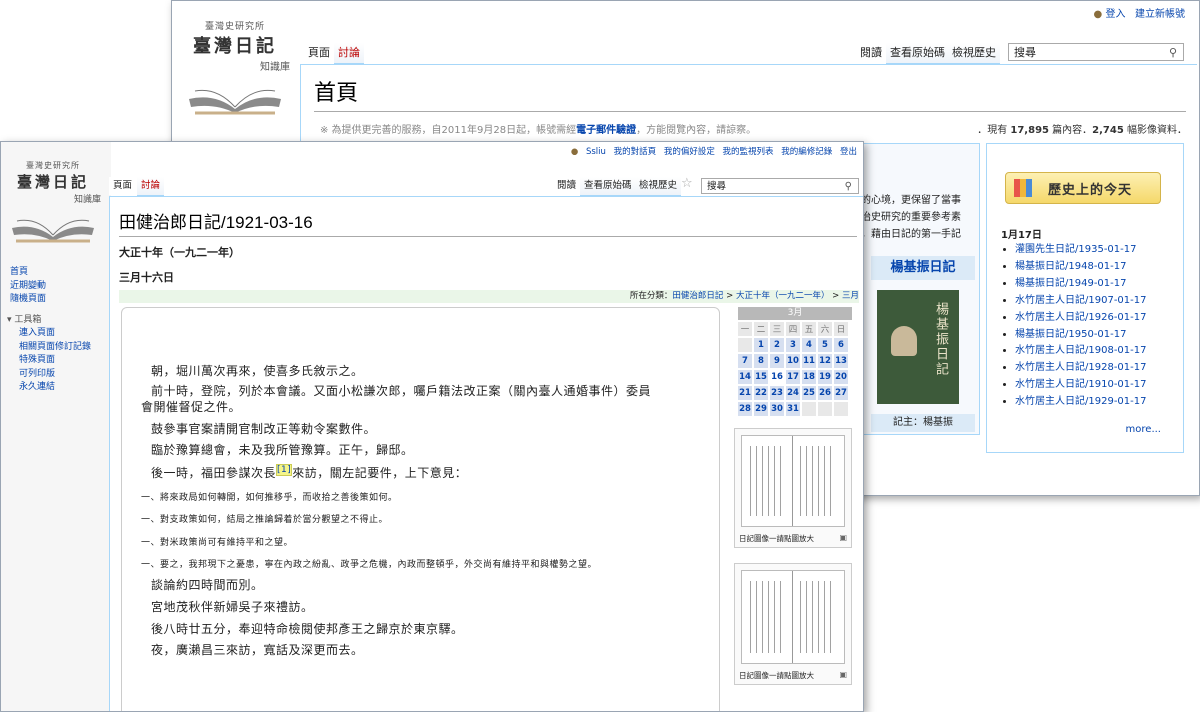  I want to click on calendar-day: 7, so click(745, 361).